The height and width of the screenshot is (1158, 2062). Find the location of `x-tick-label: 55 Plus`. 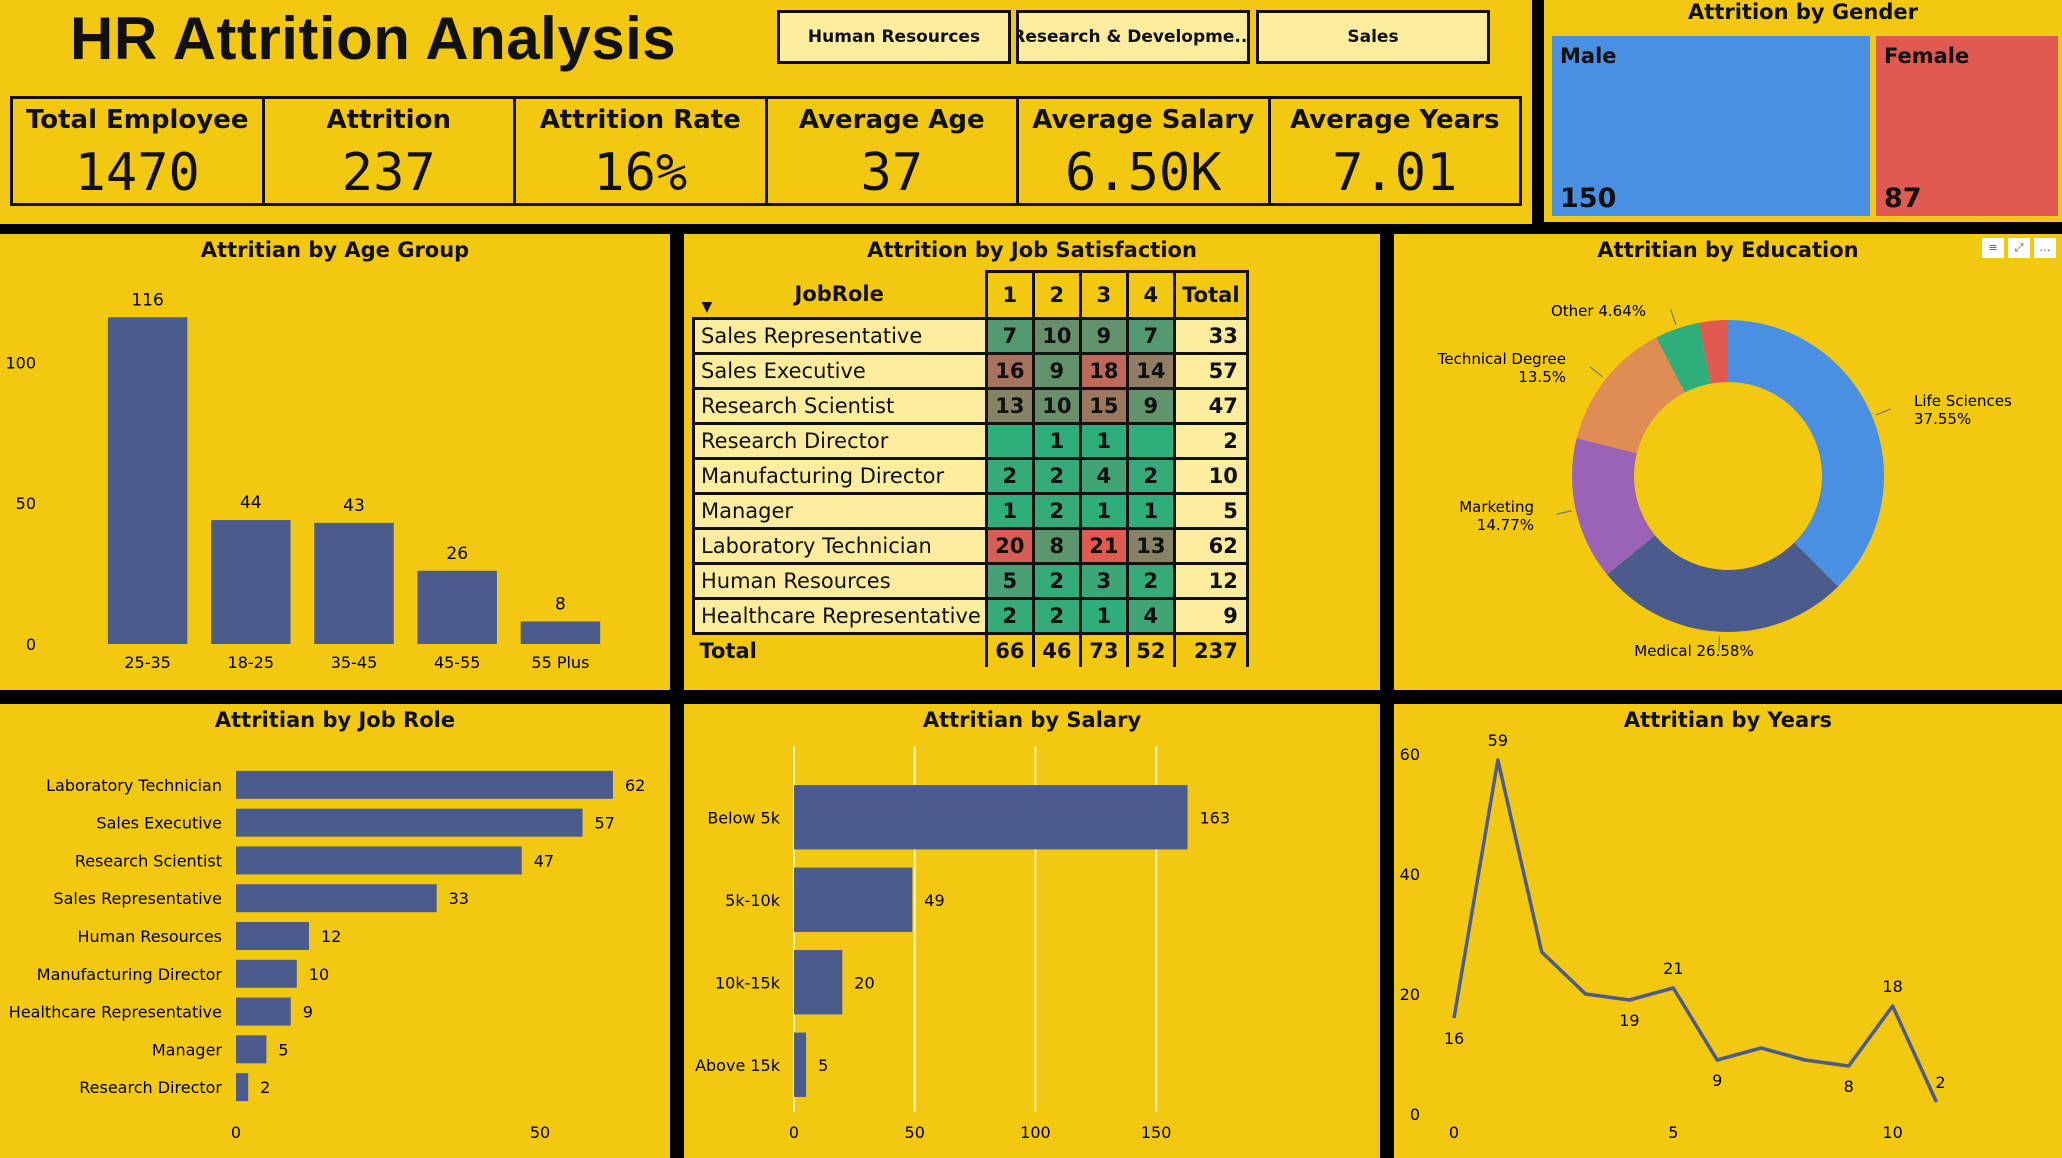

x-tick-label: 55 Plus is located at coordinates (560, 662).